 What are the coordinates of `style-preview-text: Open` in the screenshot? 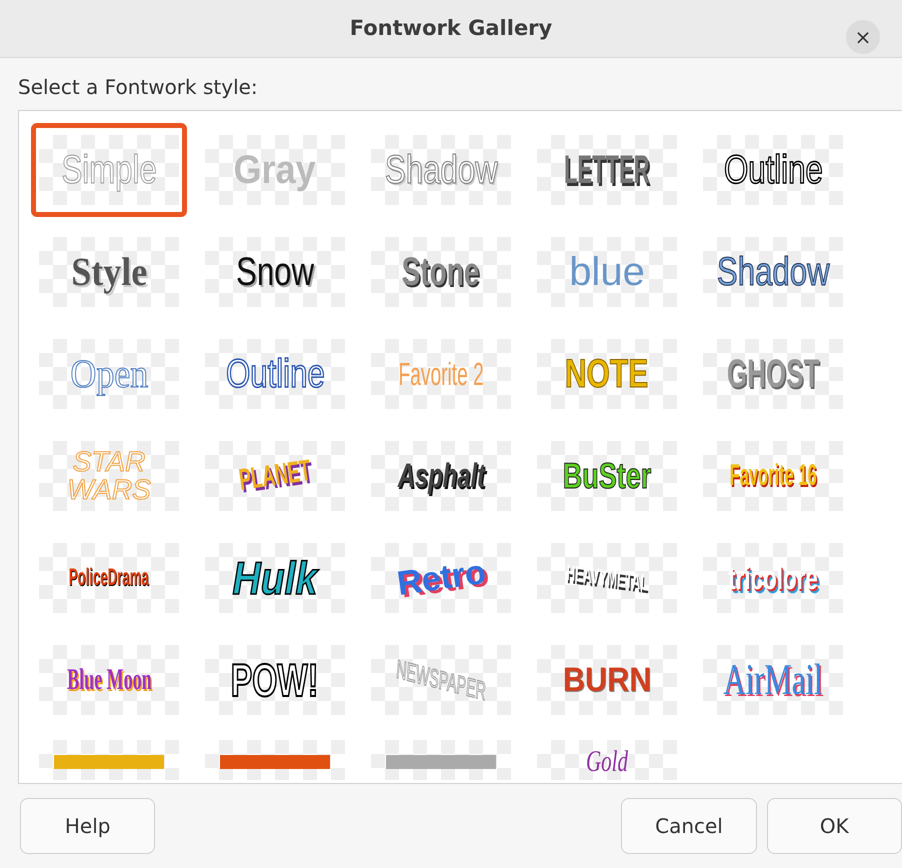 It's located at (109, 374).